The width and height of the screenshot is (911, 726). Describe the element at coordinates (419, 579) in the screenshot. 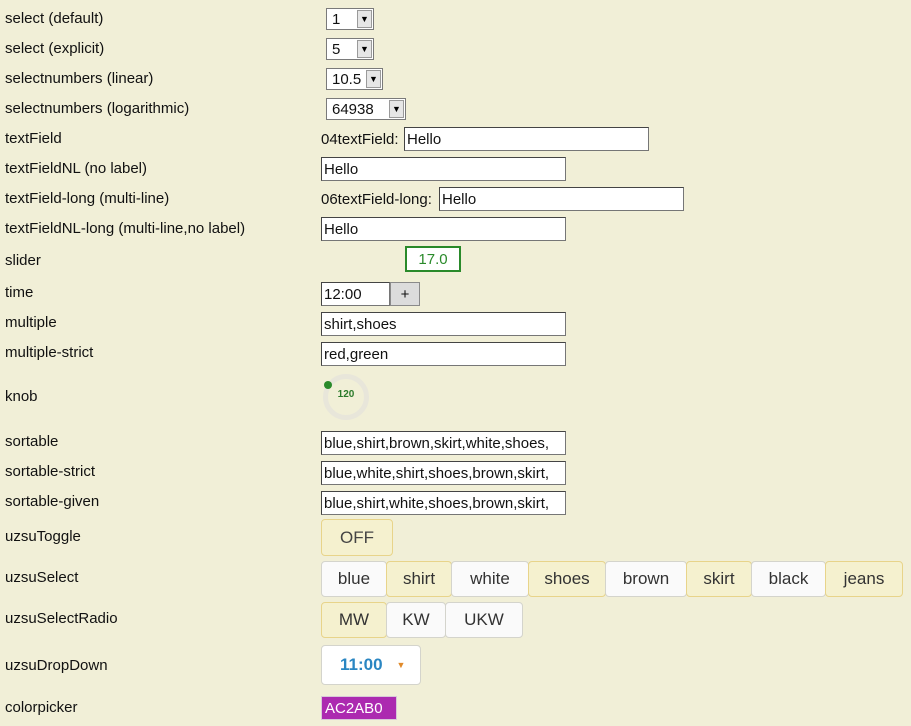

I see `uzsu-select-option-shirt: shirt` at that location.